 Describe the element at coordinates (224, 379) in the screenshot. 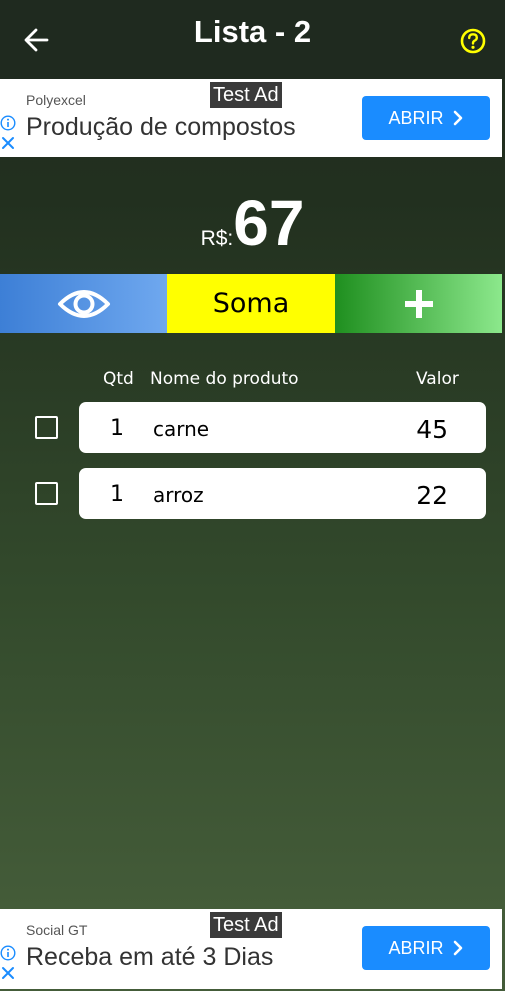

I see `column-header-name: Nome do produto` at that location.